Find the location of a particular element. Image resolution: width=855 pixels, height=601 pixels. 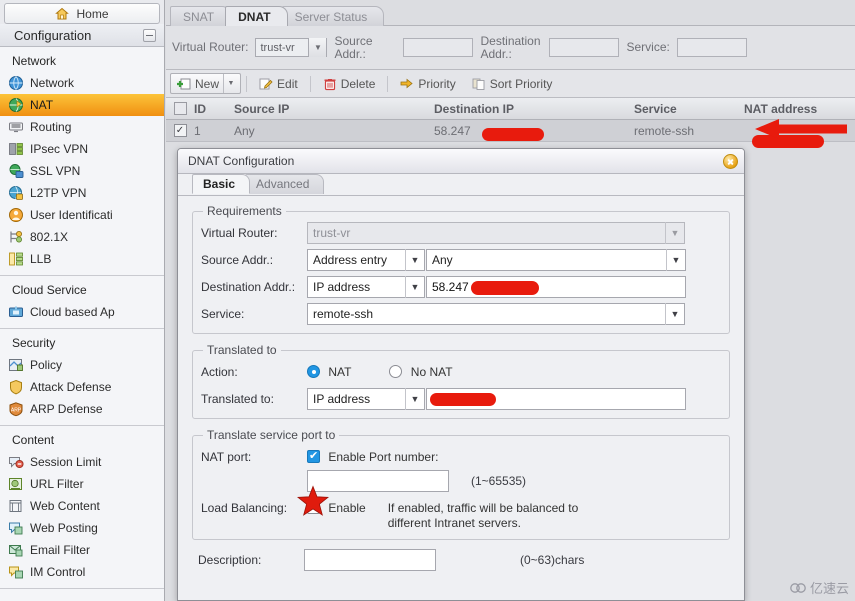

home-icon is located at coordinates (62, 13).